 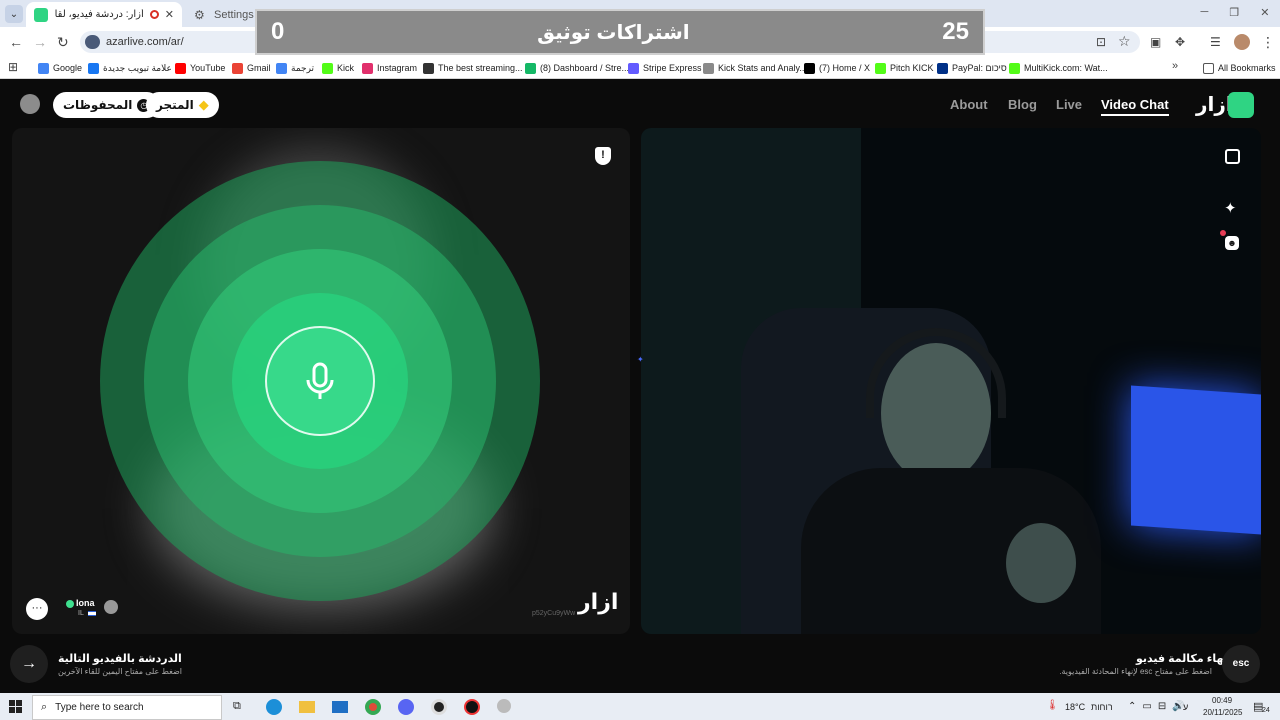 I want to click on bookmark-label: Stripe Express, so click(x=672, y=68).